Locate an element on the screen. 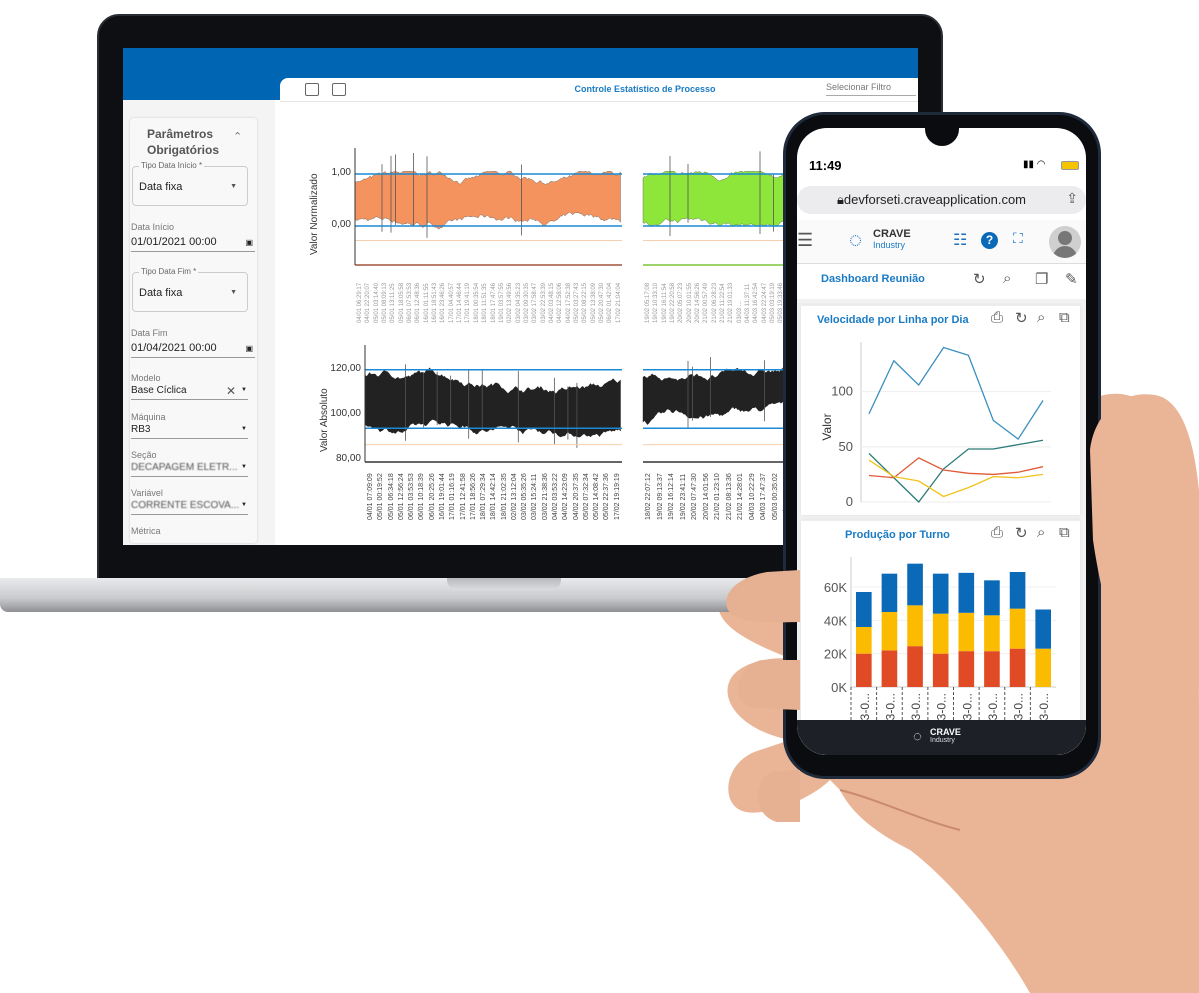  x-tick-label: 16/01 18:51:43 is located at coordinates (435, 302).